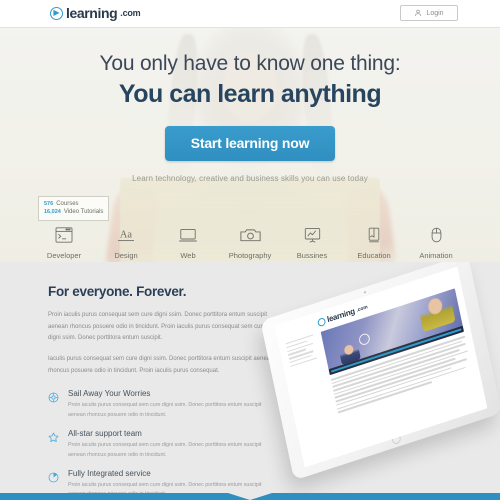 The image size is (500, 500). I want to click on pie-chart-icon, so click(54, 481).